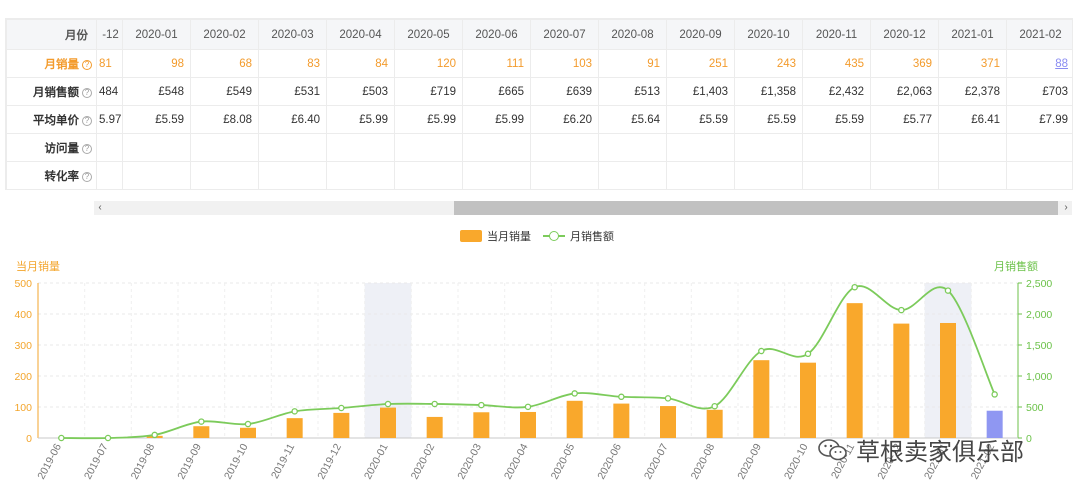 This screenshot has width=1080, height=497. Describe the element at coordinates (1039, 284) in the screenshot. I see `right-axis-tick-label: 2,500` at that location.